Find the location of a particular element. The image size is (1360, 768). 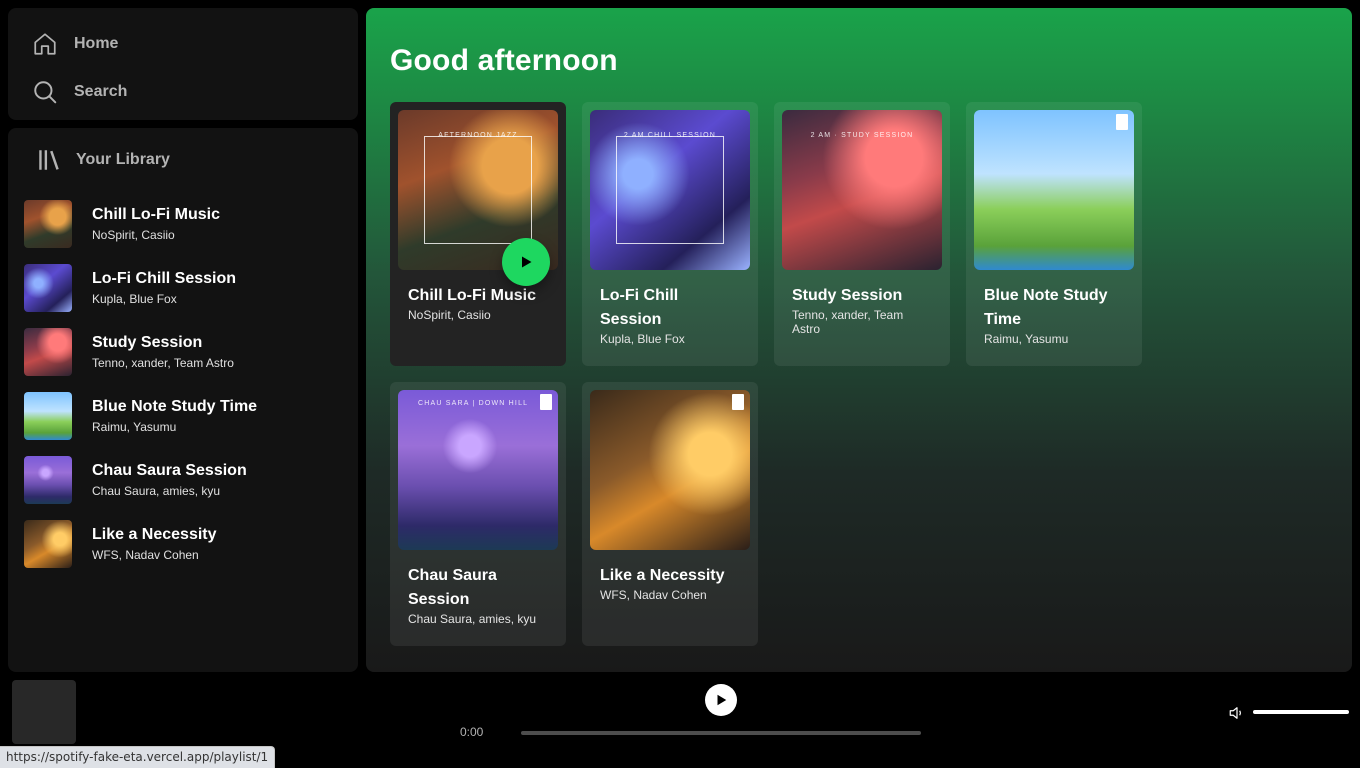

library-item-artists: Chau Saura, amies, kyu is located at coordinates (156, 491).